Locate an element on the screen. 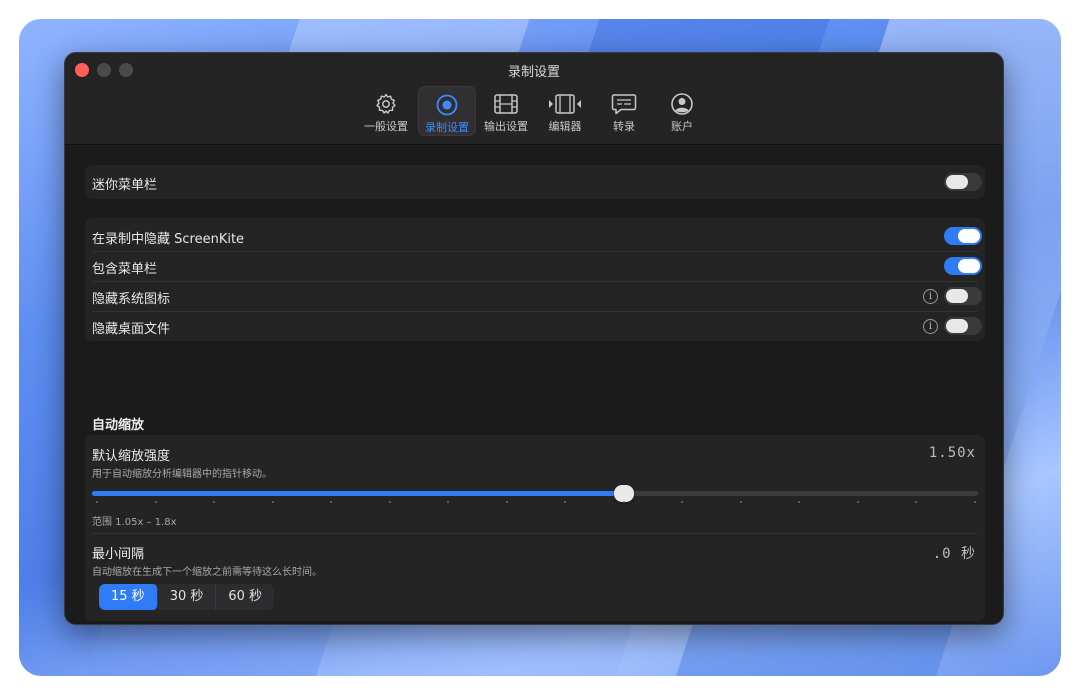  title-bar: 录制设置 一般设置 录制设置 输出设置 编辑器 转录 账户 is located at coordinates (534, 99).